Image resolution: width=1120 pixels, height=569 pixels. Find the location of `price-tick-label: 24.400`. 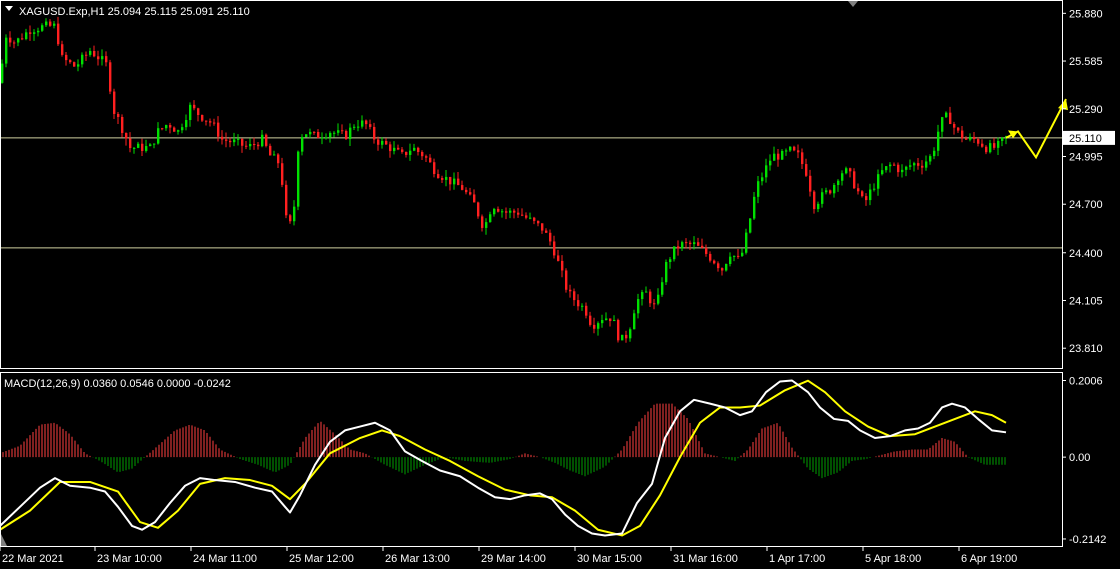

price-tick-label: 24.400 is located at coordinates (1086, 254).